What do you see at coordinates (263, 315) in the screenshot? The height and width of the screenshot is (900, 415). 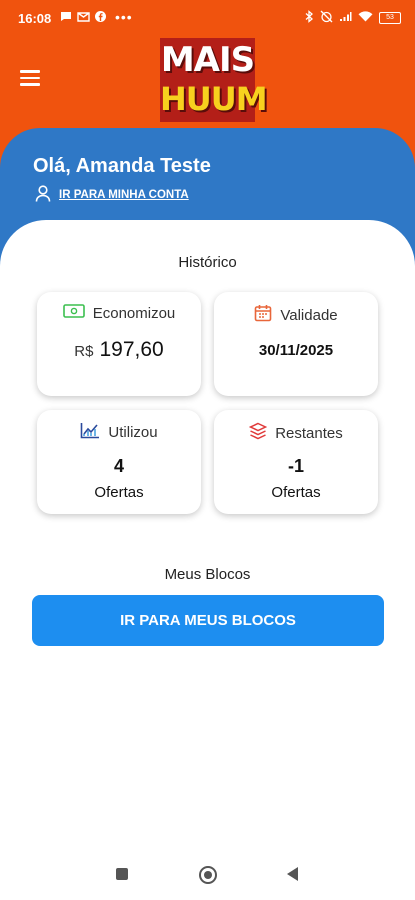 I see `calendar-icon` at bounding box center [263, 315].